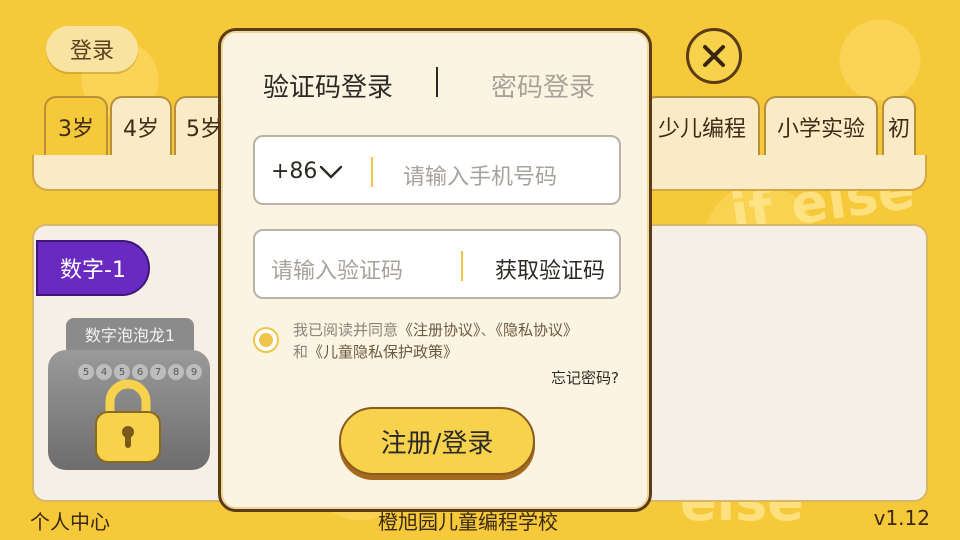  What do you see at coordinates (301, 352) in the screenshot?
I see `agree-and: 和` at bounding box center [301, 352].